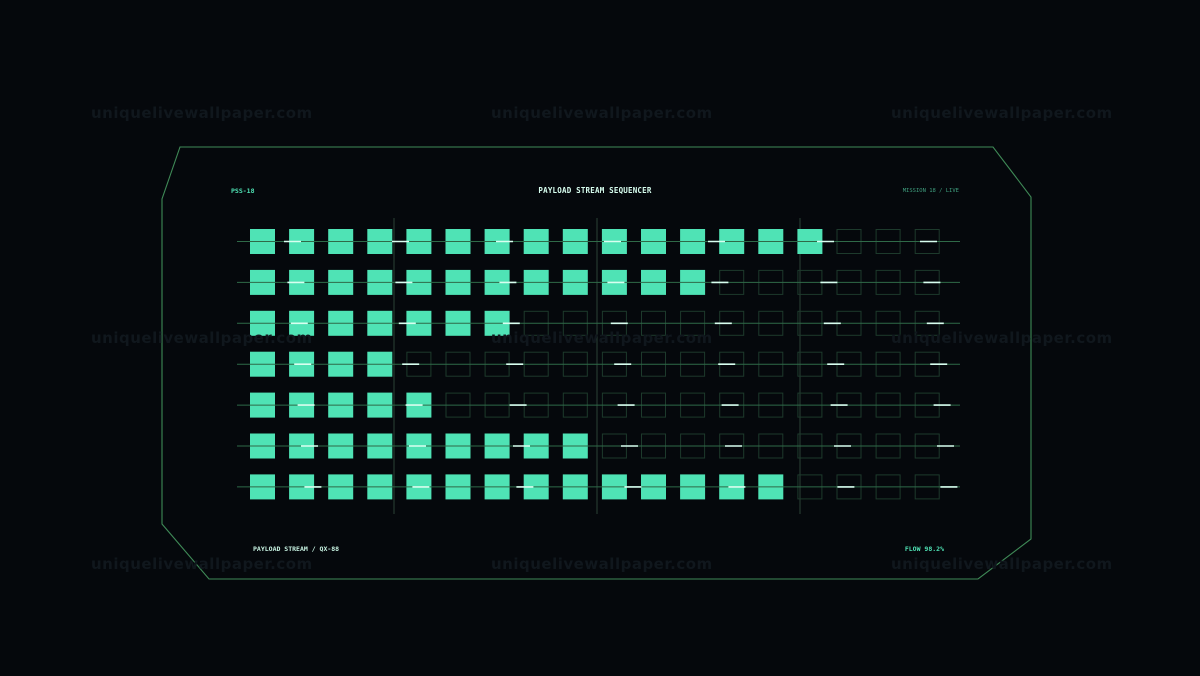 The height and width of the screenshot is (676, 1200). I want to click on mission-status-label: MISSION 18 / LIVE, so click(930, 191).